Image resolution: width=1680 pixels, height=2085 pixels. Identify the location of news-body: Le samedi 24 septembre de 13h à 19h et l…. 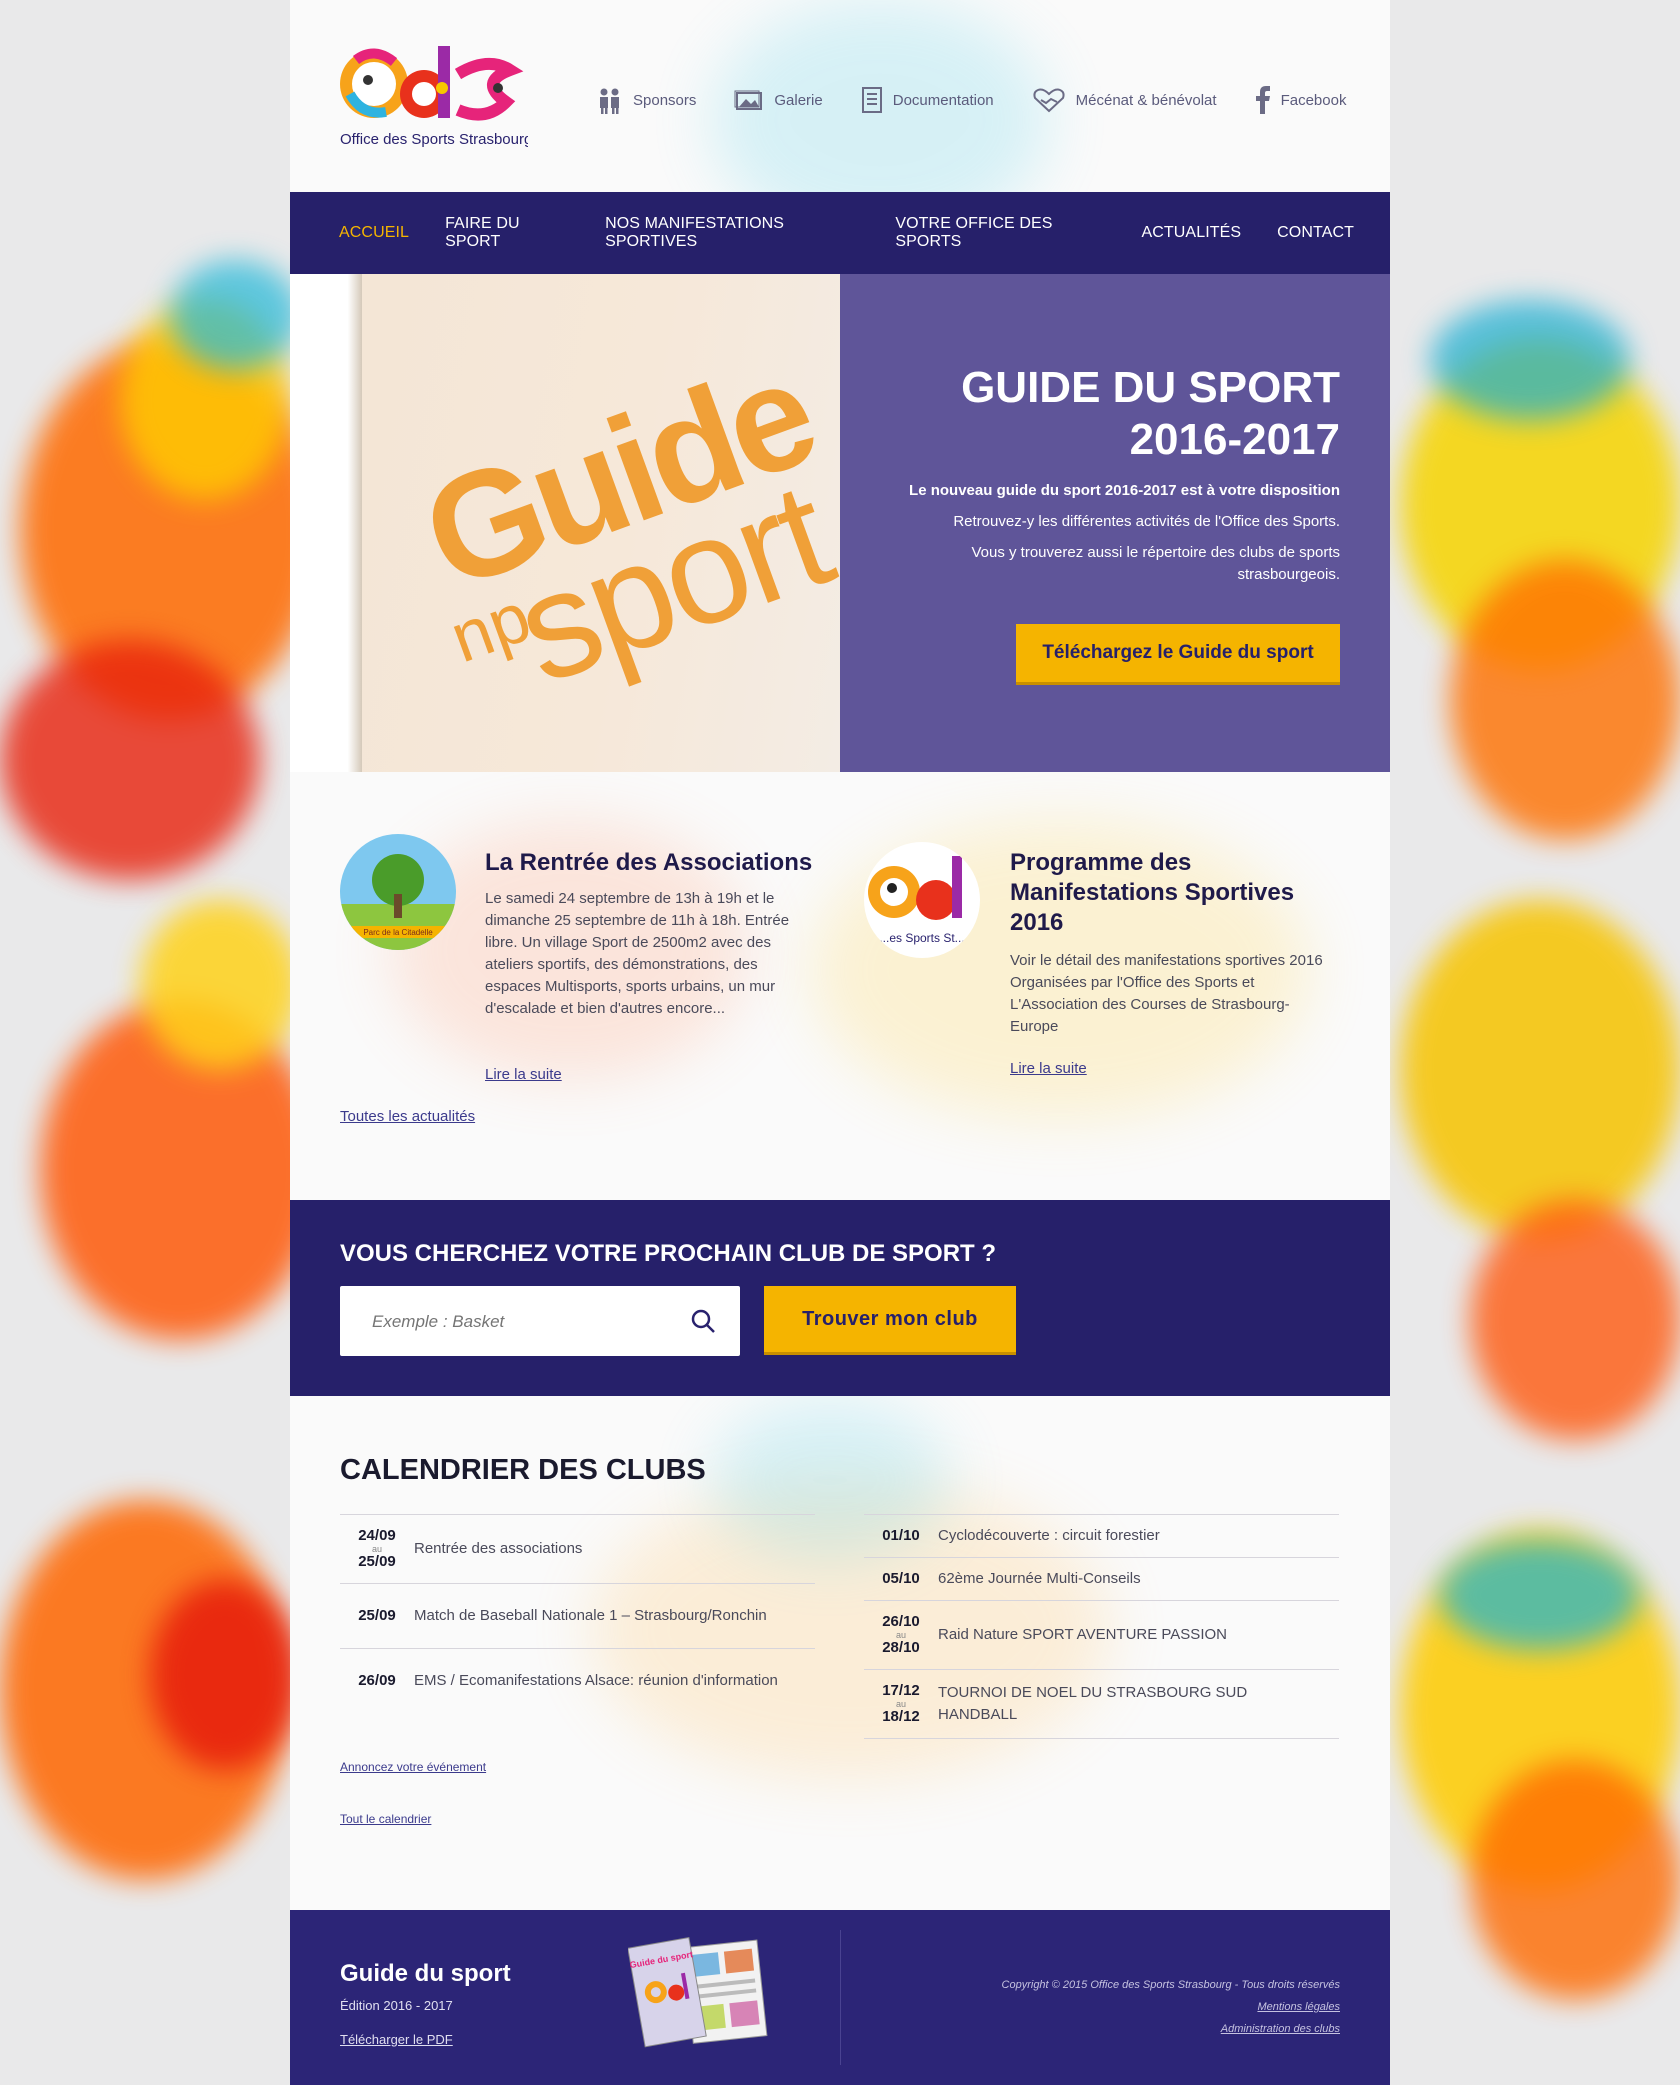
(637, 953).